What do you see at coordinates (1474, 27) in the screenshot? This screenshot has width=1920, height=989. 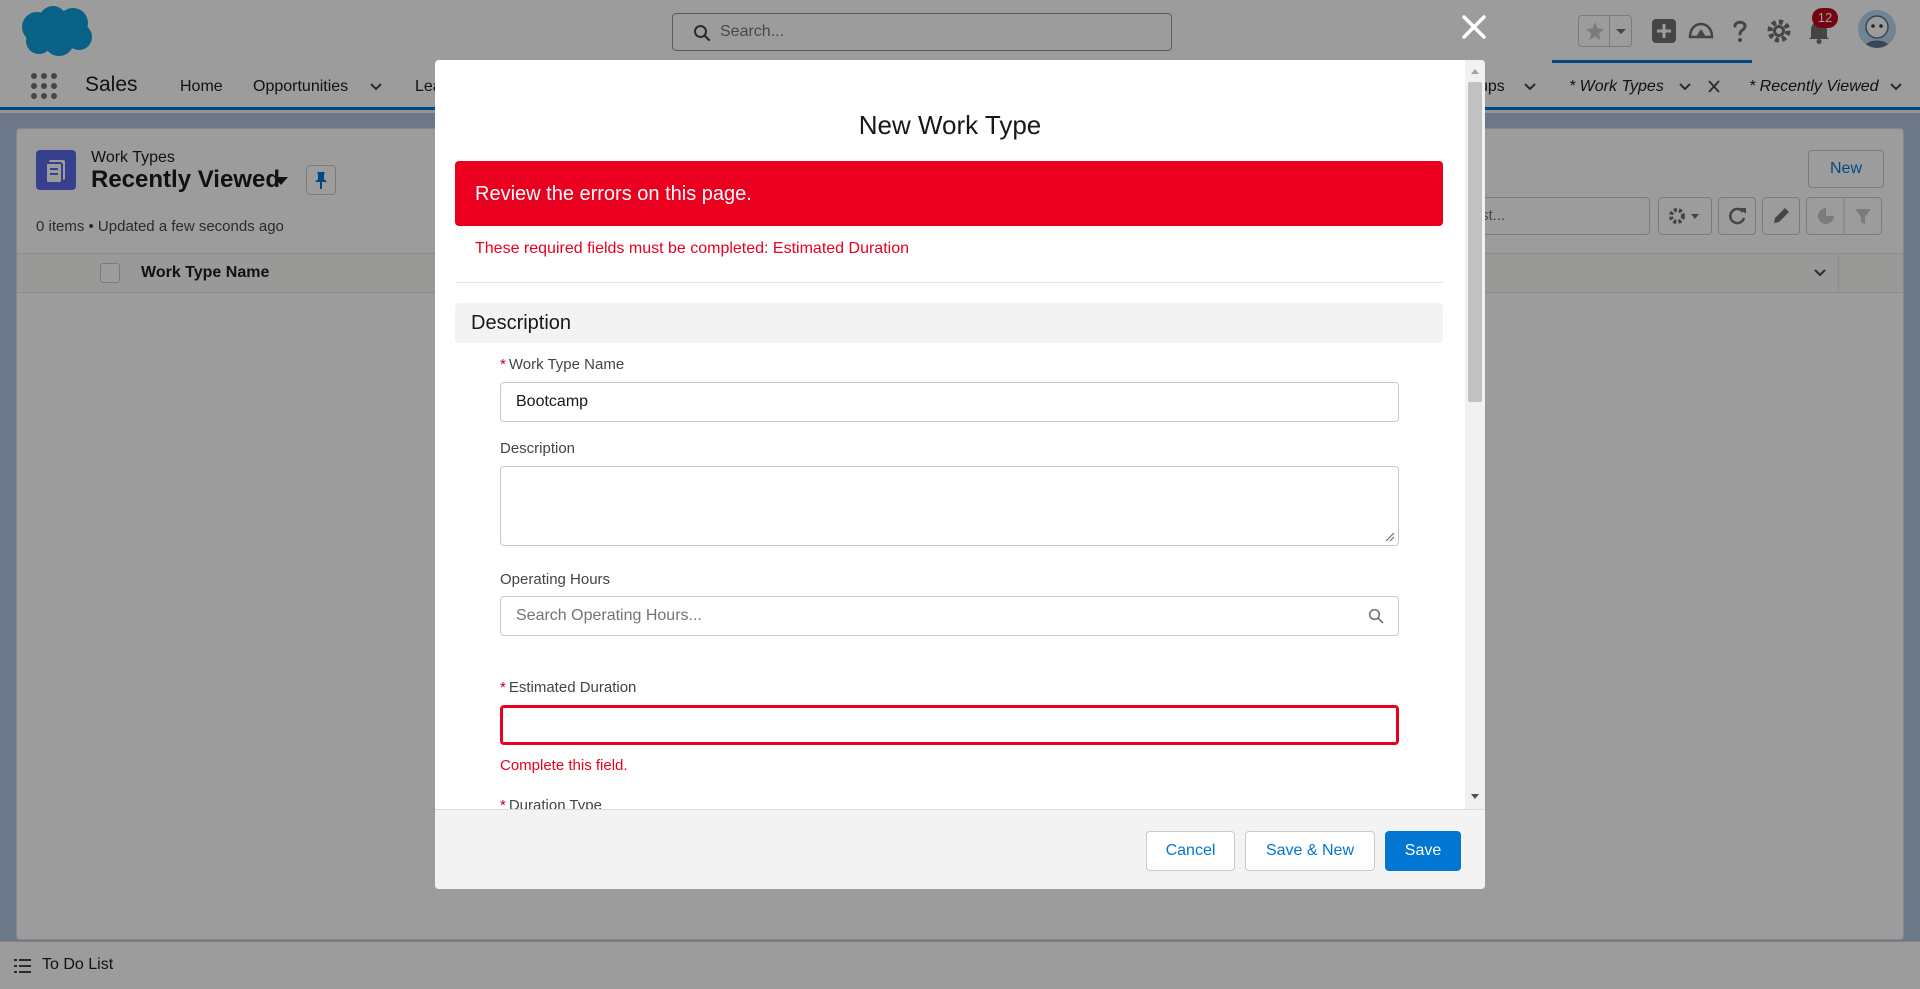 I see `close-icon` at bounding box center [1474, 27].